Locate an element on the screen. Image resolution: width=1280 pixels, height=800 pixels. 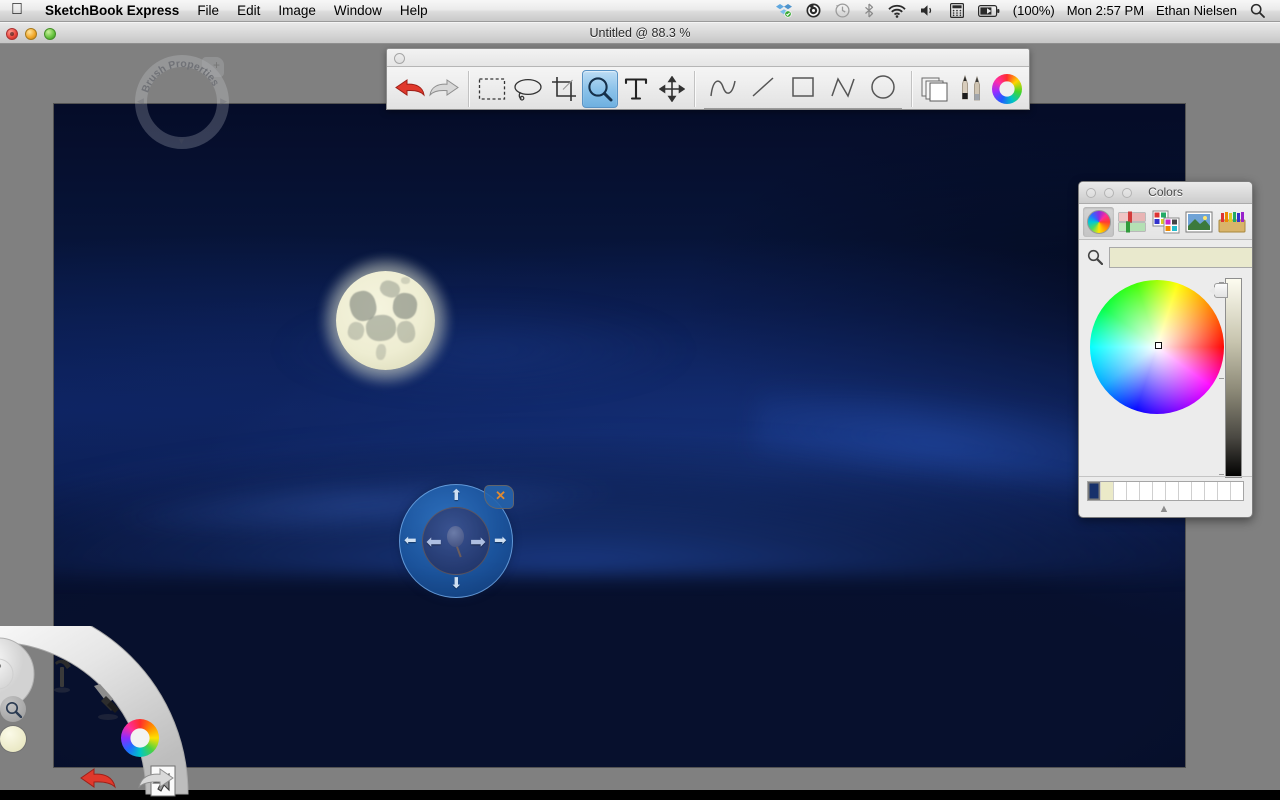
chevron-left-icon: ◀ is located at coordinates (140, 101).